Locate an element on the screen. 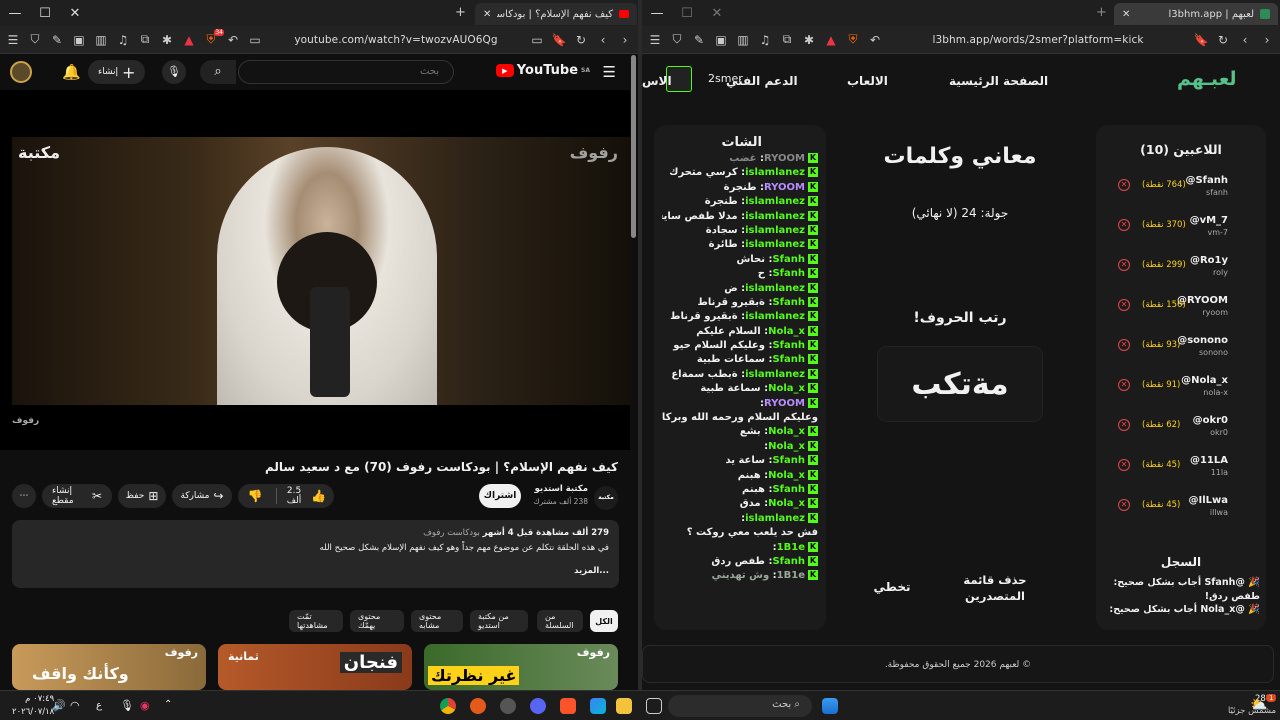 This screenshot has width=1280, height=720. app-tray-icon: ◉ is located at coordinates (145, 705).